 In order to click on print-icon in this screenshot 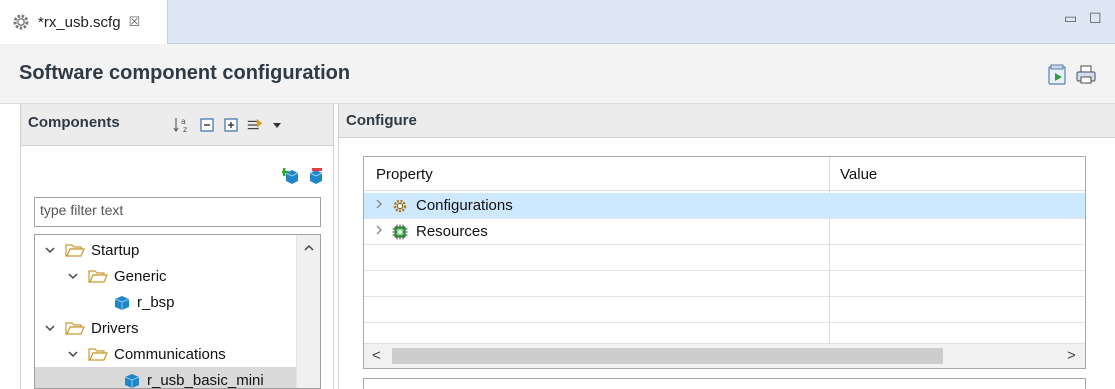, I will do `click(1086, 75)`.